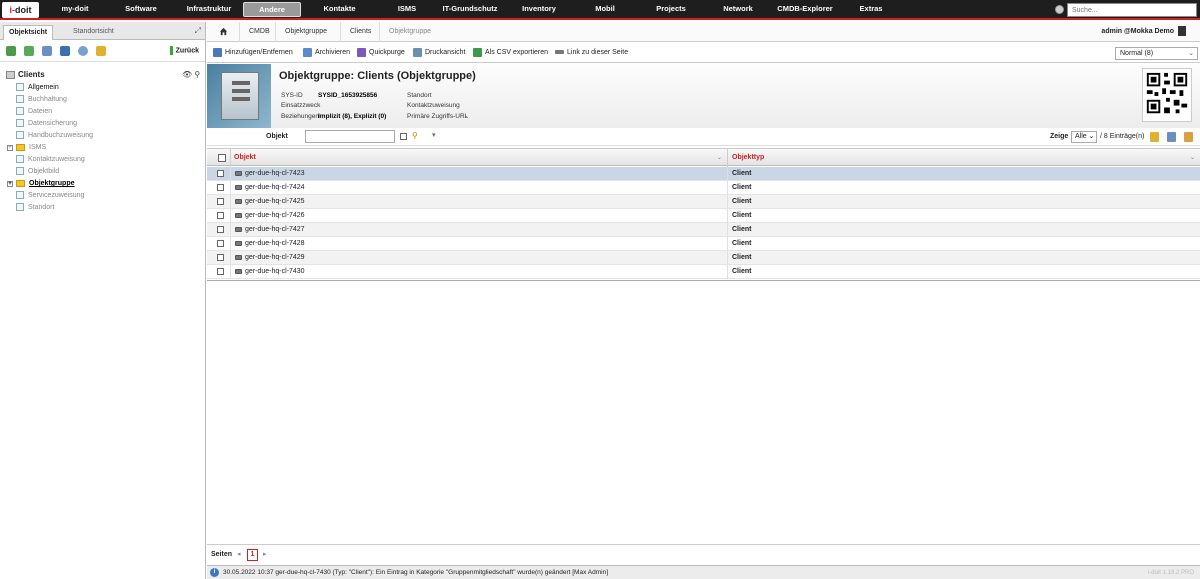 The image size is (1200, 579). Describe the element at coordinates (93, 32) in the screenshot. I see `tab-standortsicht: Standortsicht` at that location.